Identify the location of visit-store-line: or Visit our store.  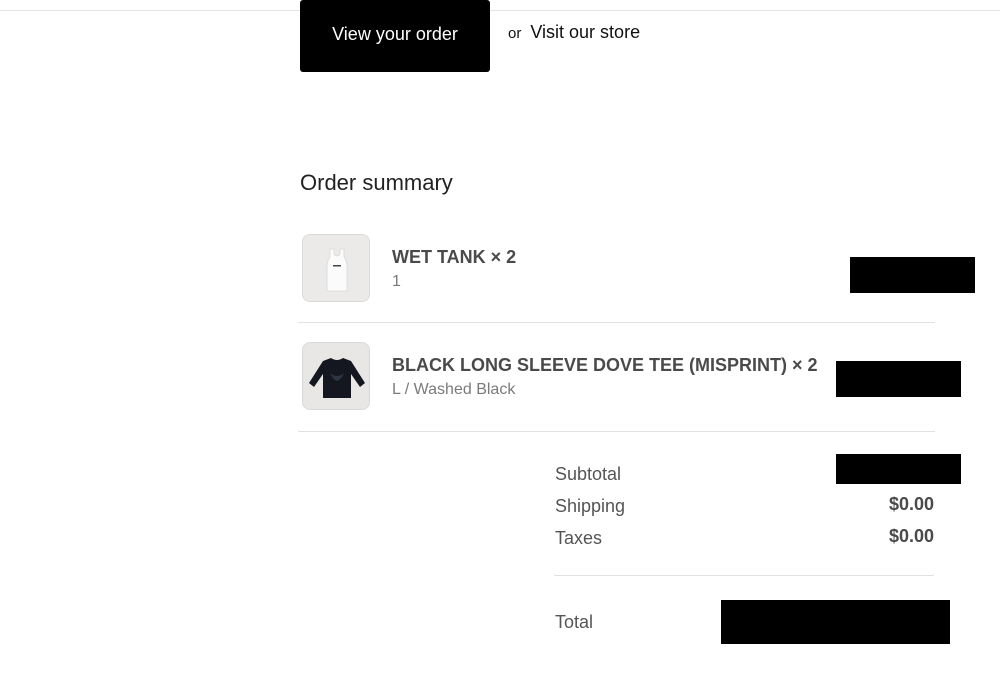
(574, 32).